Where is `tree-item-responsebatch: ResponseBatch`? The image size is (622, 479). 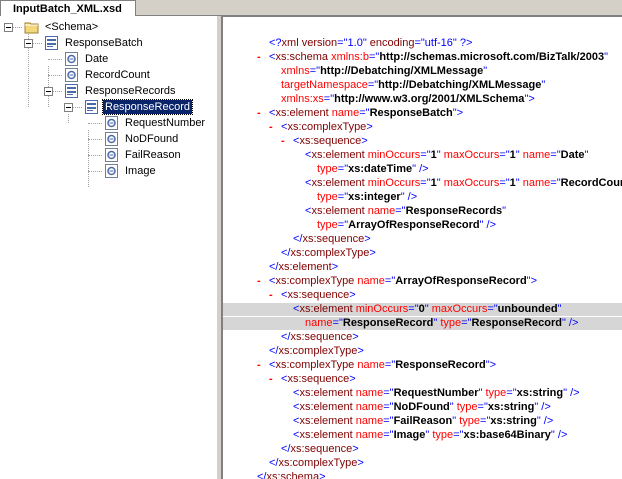
tree-item-responsebatch: ResponseBatch is located at coordinates (94, 43).